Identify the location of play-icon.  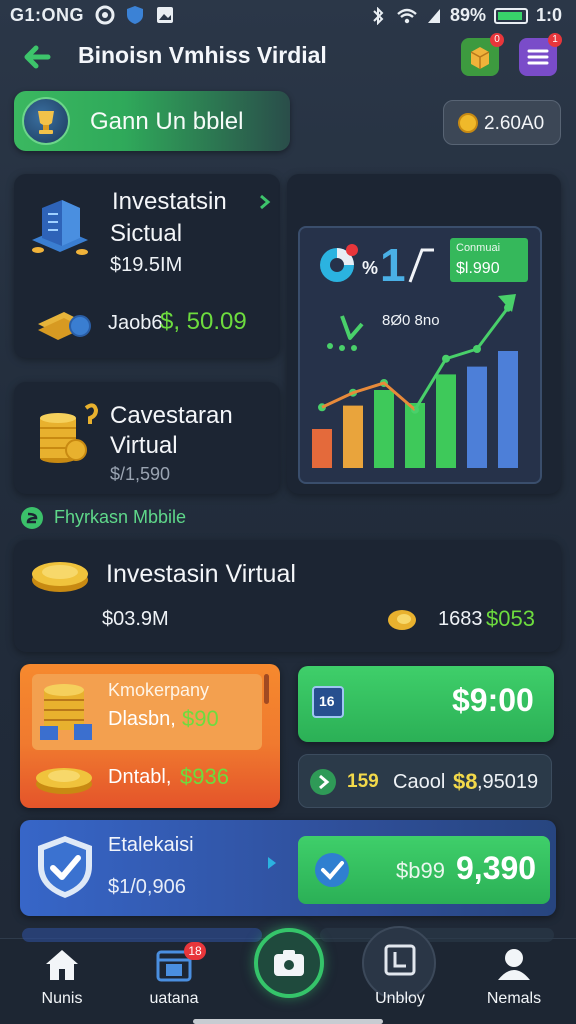
(323, 782).